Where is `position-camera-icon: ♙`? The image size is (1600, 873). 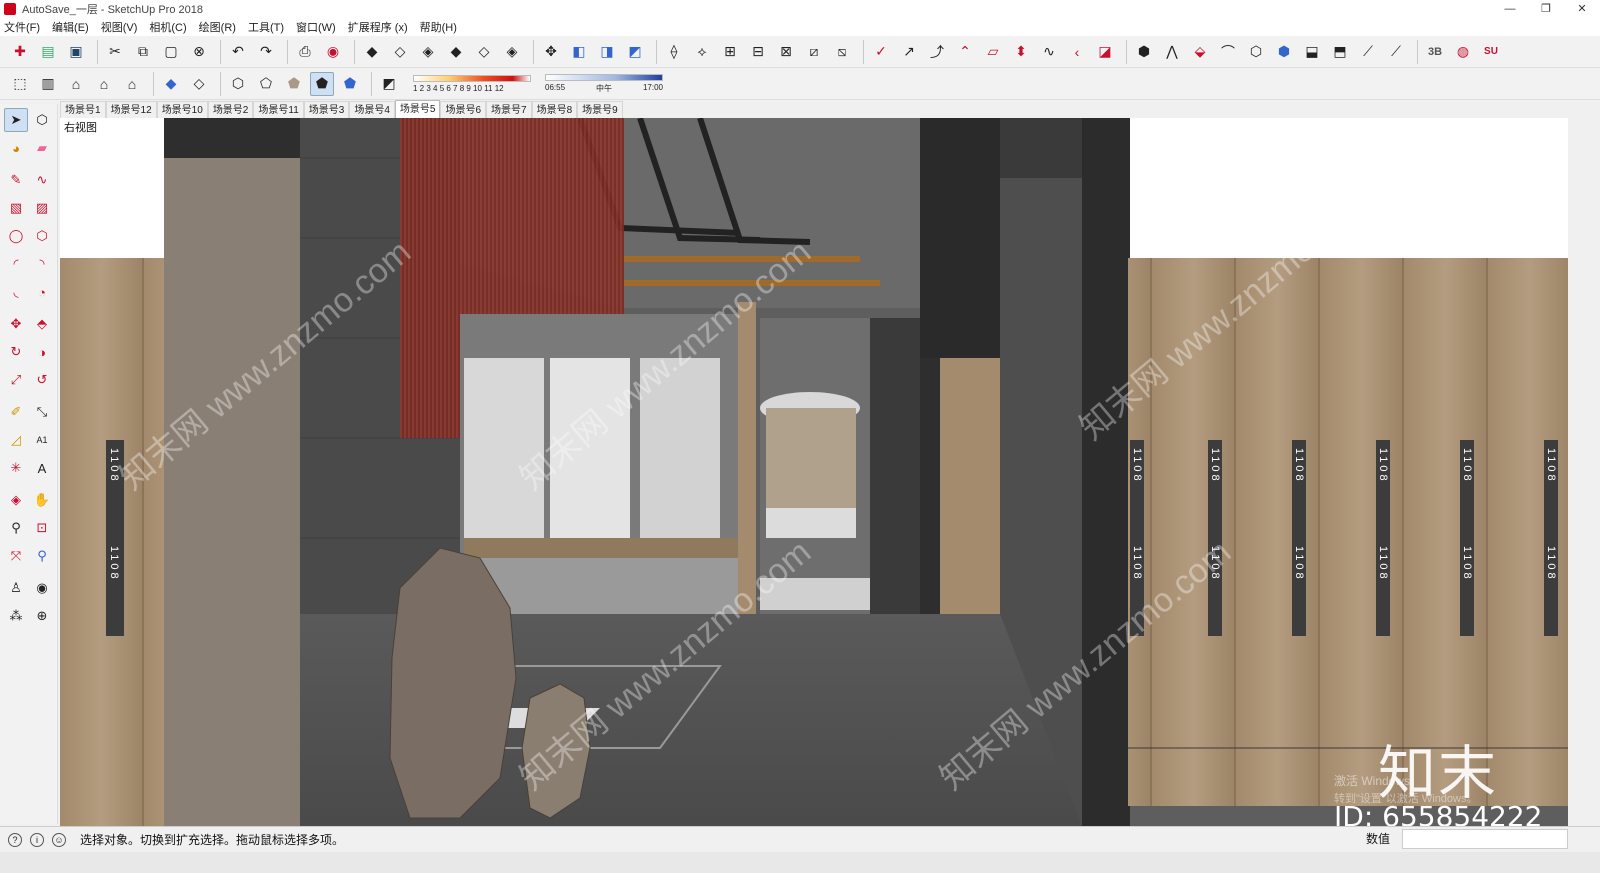
position-camera-icon: ♙ is located at coordinates (16, 588).